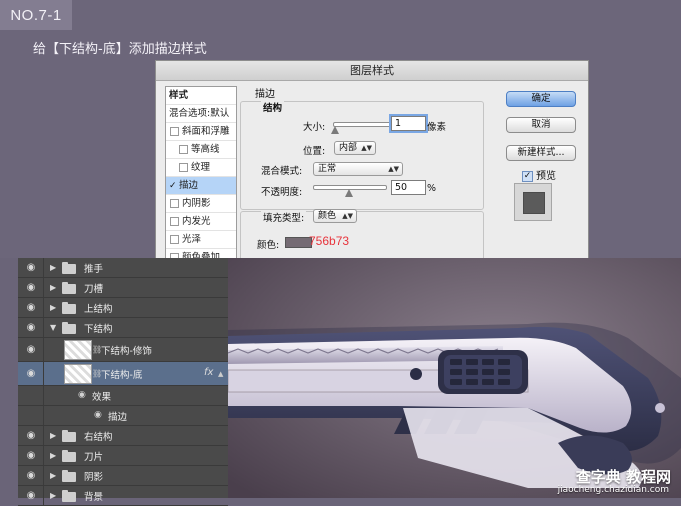  I want to click on layer-name: 下结构-底, so click(122, 375).